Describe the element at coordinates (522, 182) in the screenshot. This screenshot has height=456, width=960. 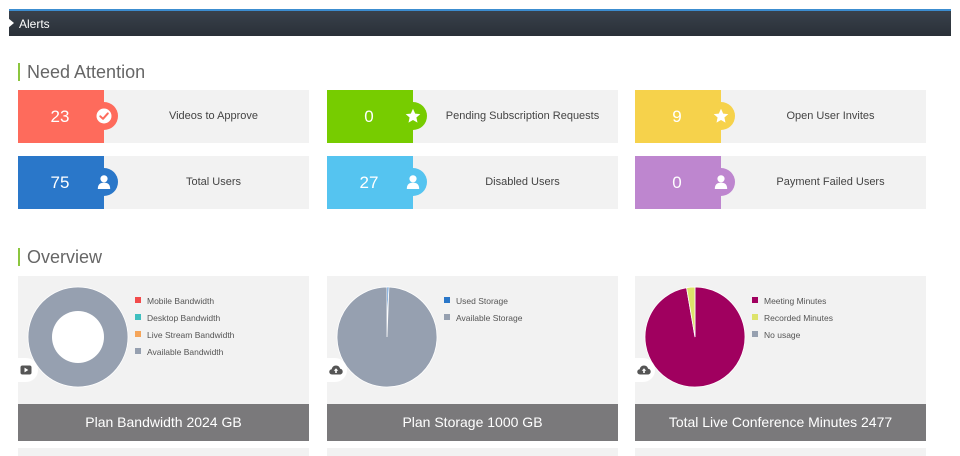
I see `alert-label: Disabled Users` at that location.